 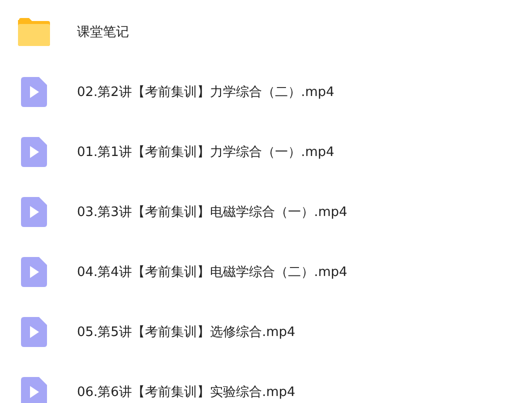 I want to click on file-name: 03.第3讲【考前集训】电磁学综合（一）.mp4, so click(x=212, y=212).